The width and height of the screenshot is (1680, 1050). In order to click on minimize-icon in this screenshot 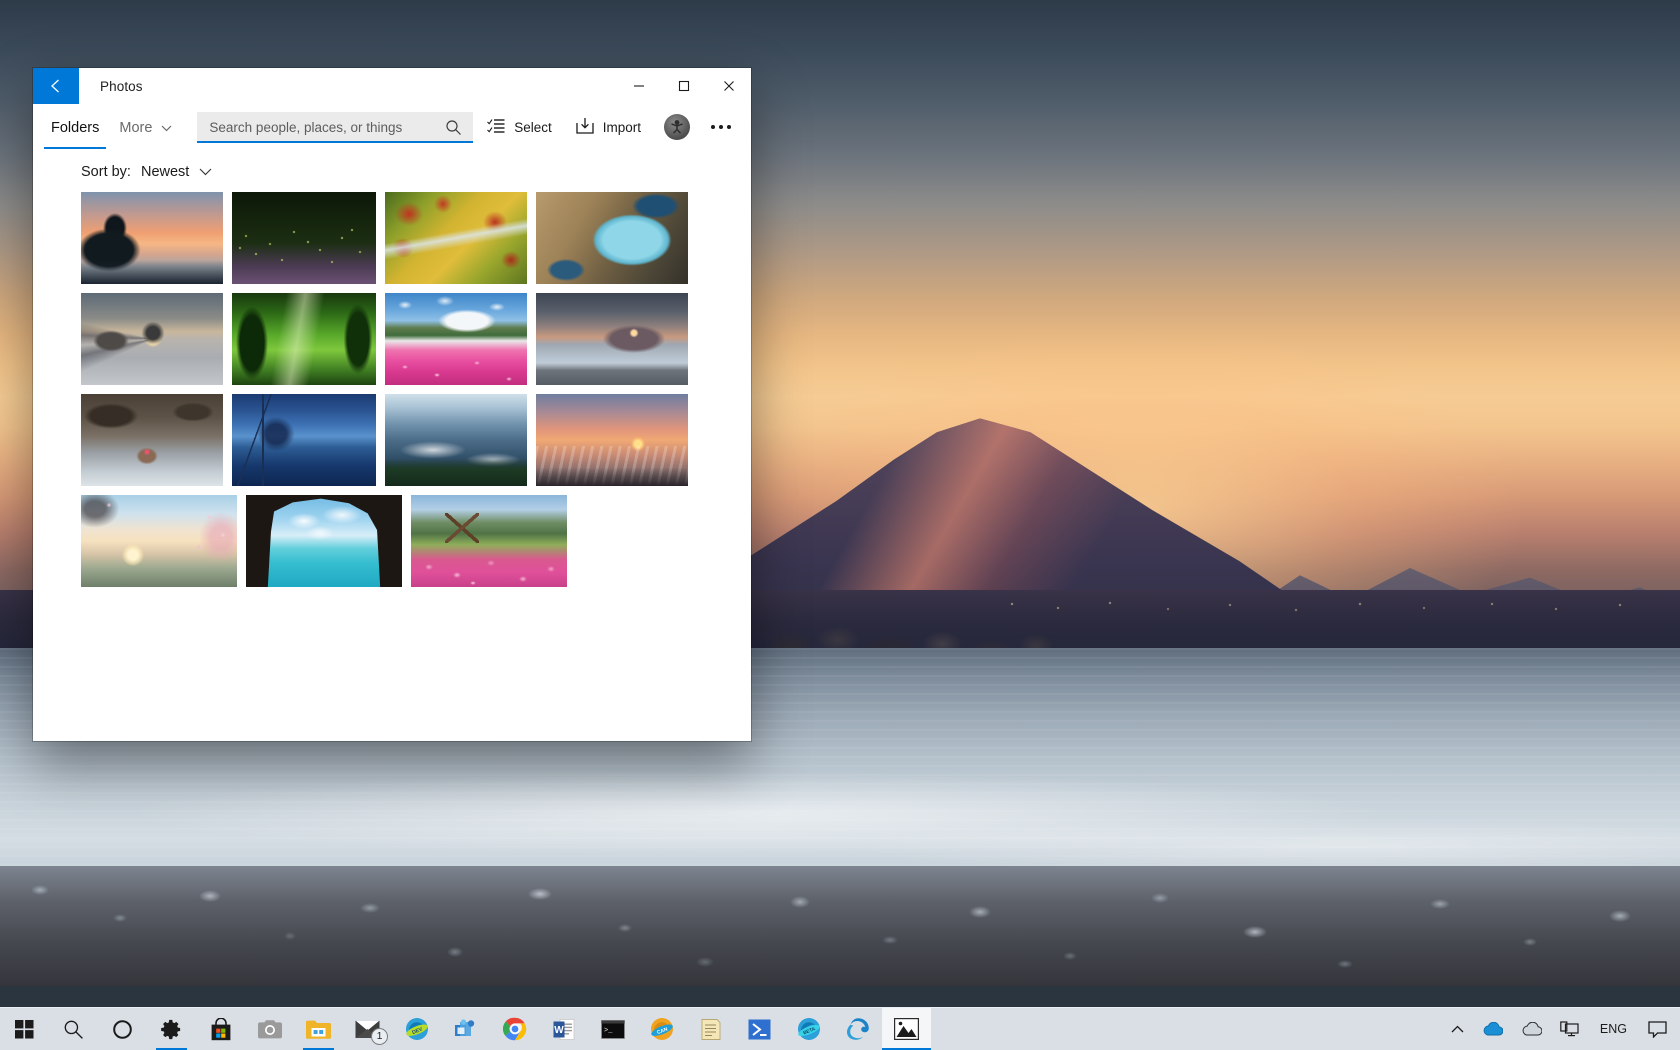, I will do `click(638, 86)`.